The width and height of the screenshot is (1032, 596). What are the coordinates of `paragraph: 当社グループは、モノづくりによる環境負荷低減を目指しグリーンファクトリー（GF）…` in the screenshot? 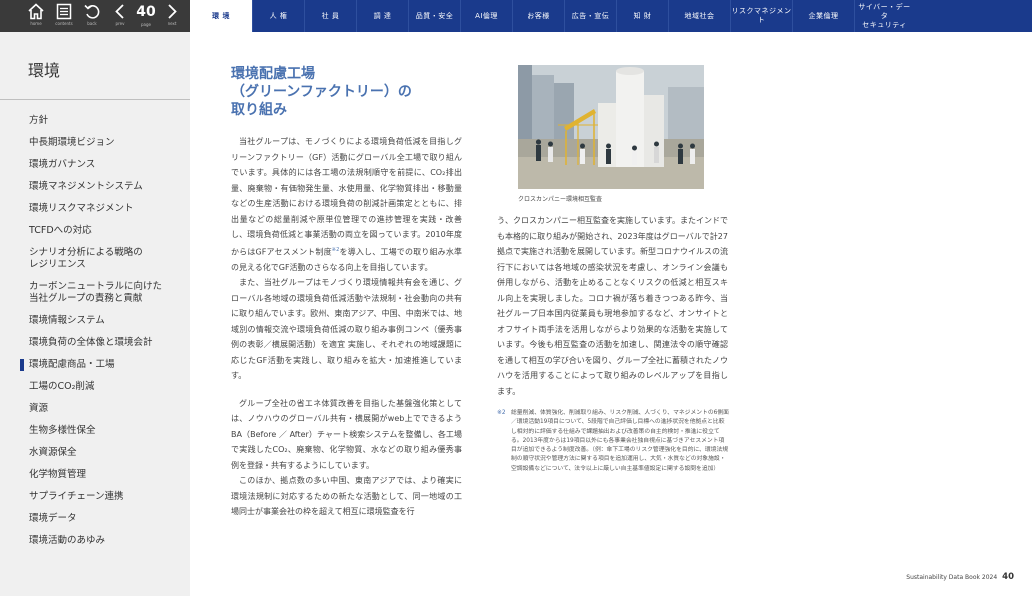 It's located at (346, 204).